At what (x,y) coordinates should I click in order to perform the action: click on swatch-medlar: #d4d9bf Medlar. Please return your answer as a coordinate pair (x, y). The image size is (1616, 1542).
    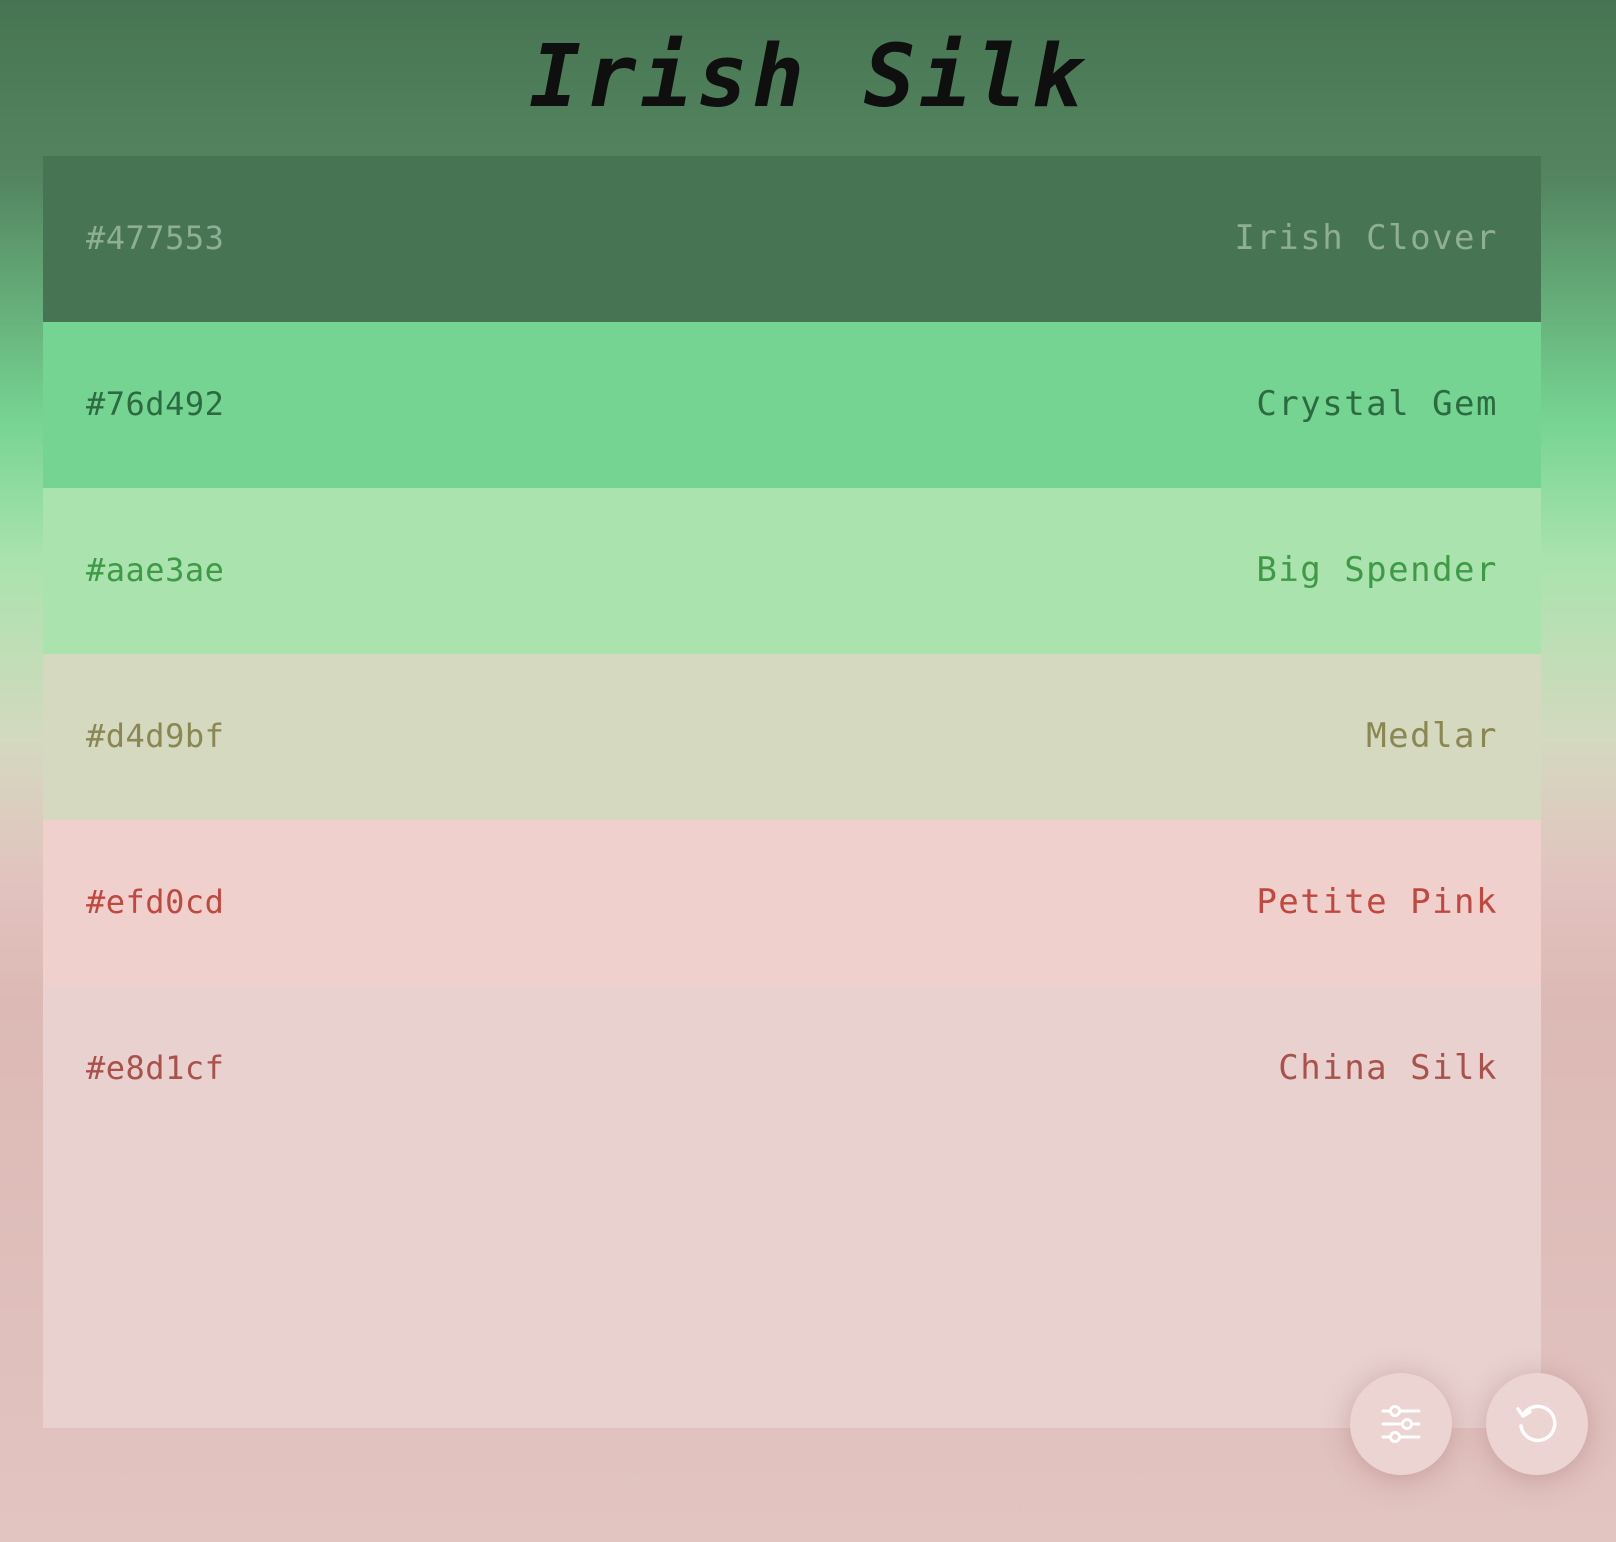
    Looking at the image, I should click on (792, 737).